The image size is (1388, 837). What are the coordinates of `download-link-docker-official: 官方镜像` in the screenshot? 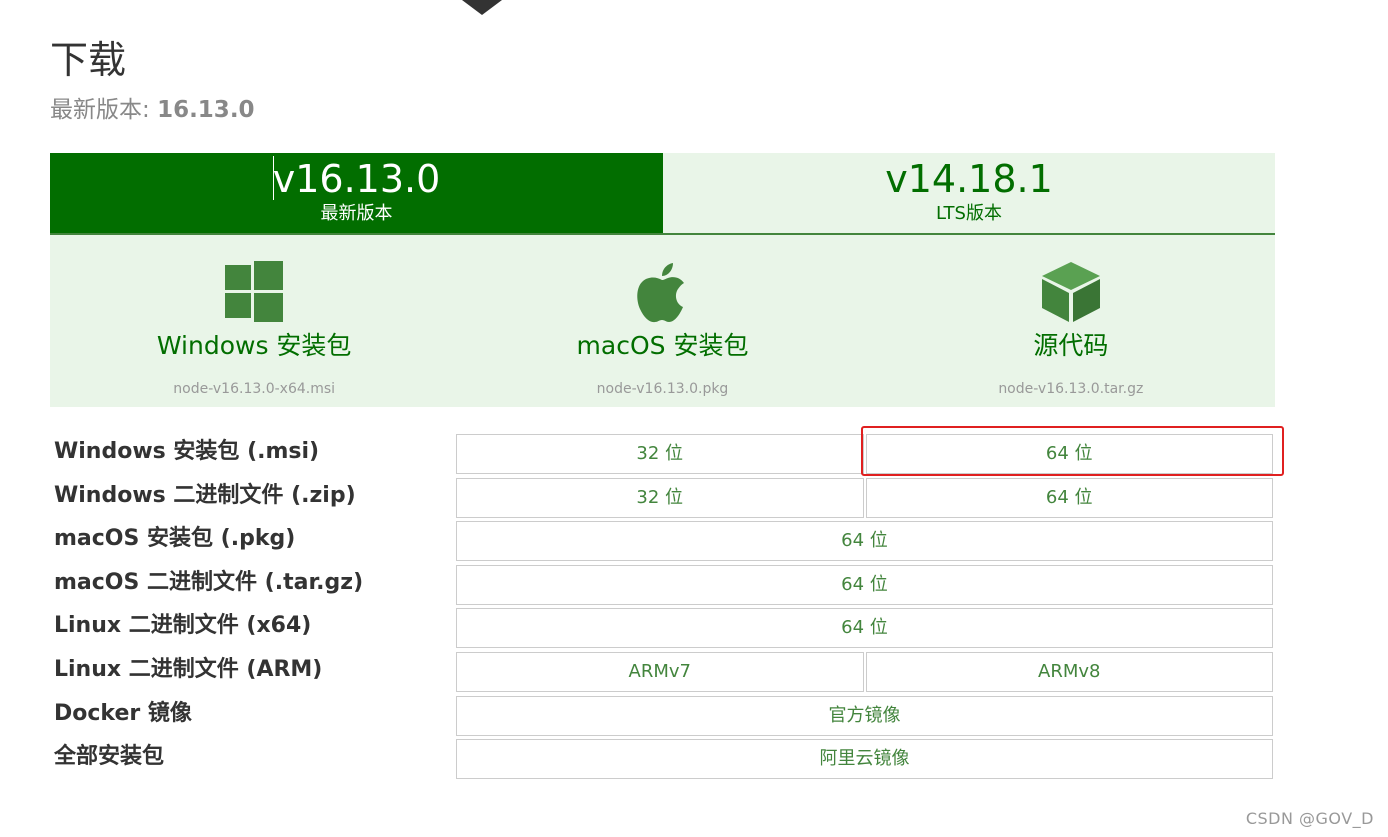 It's located at (864, 715).